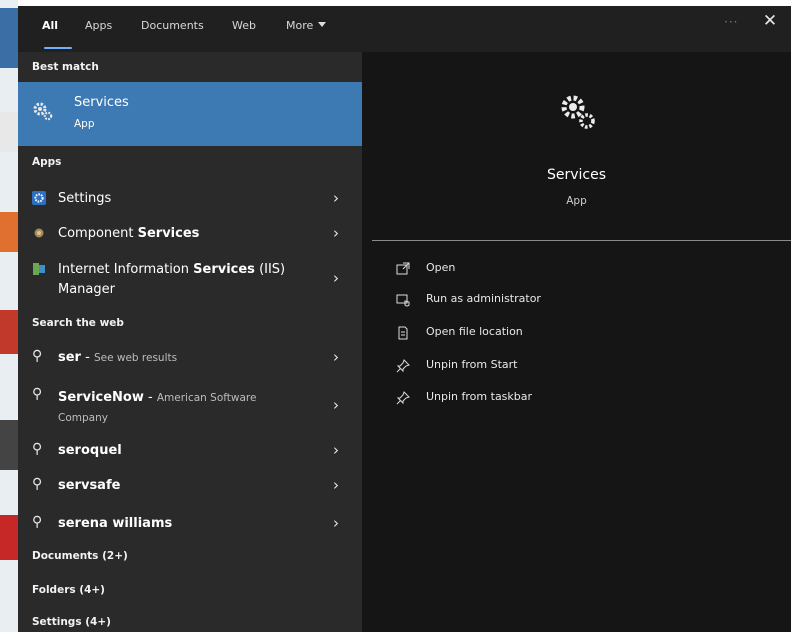 The image size is (791, 632). Describe the element at coordinates (542, 270) in the screenshot. I see `action-open: Open` at that location.